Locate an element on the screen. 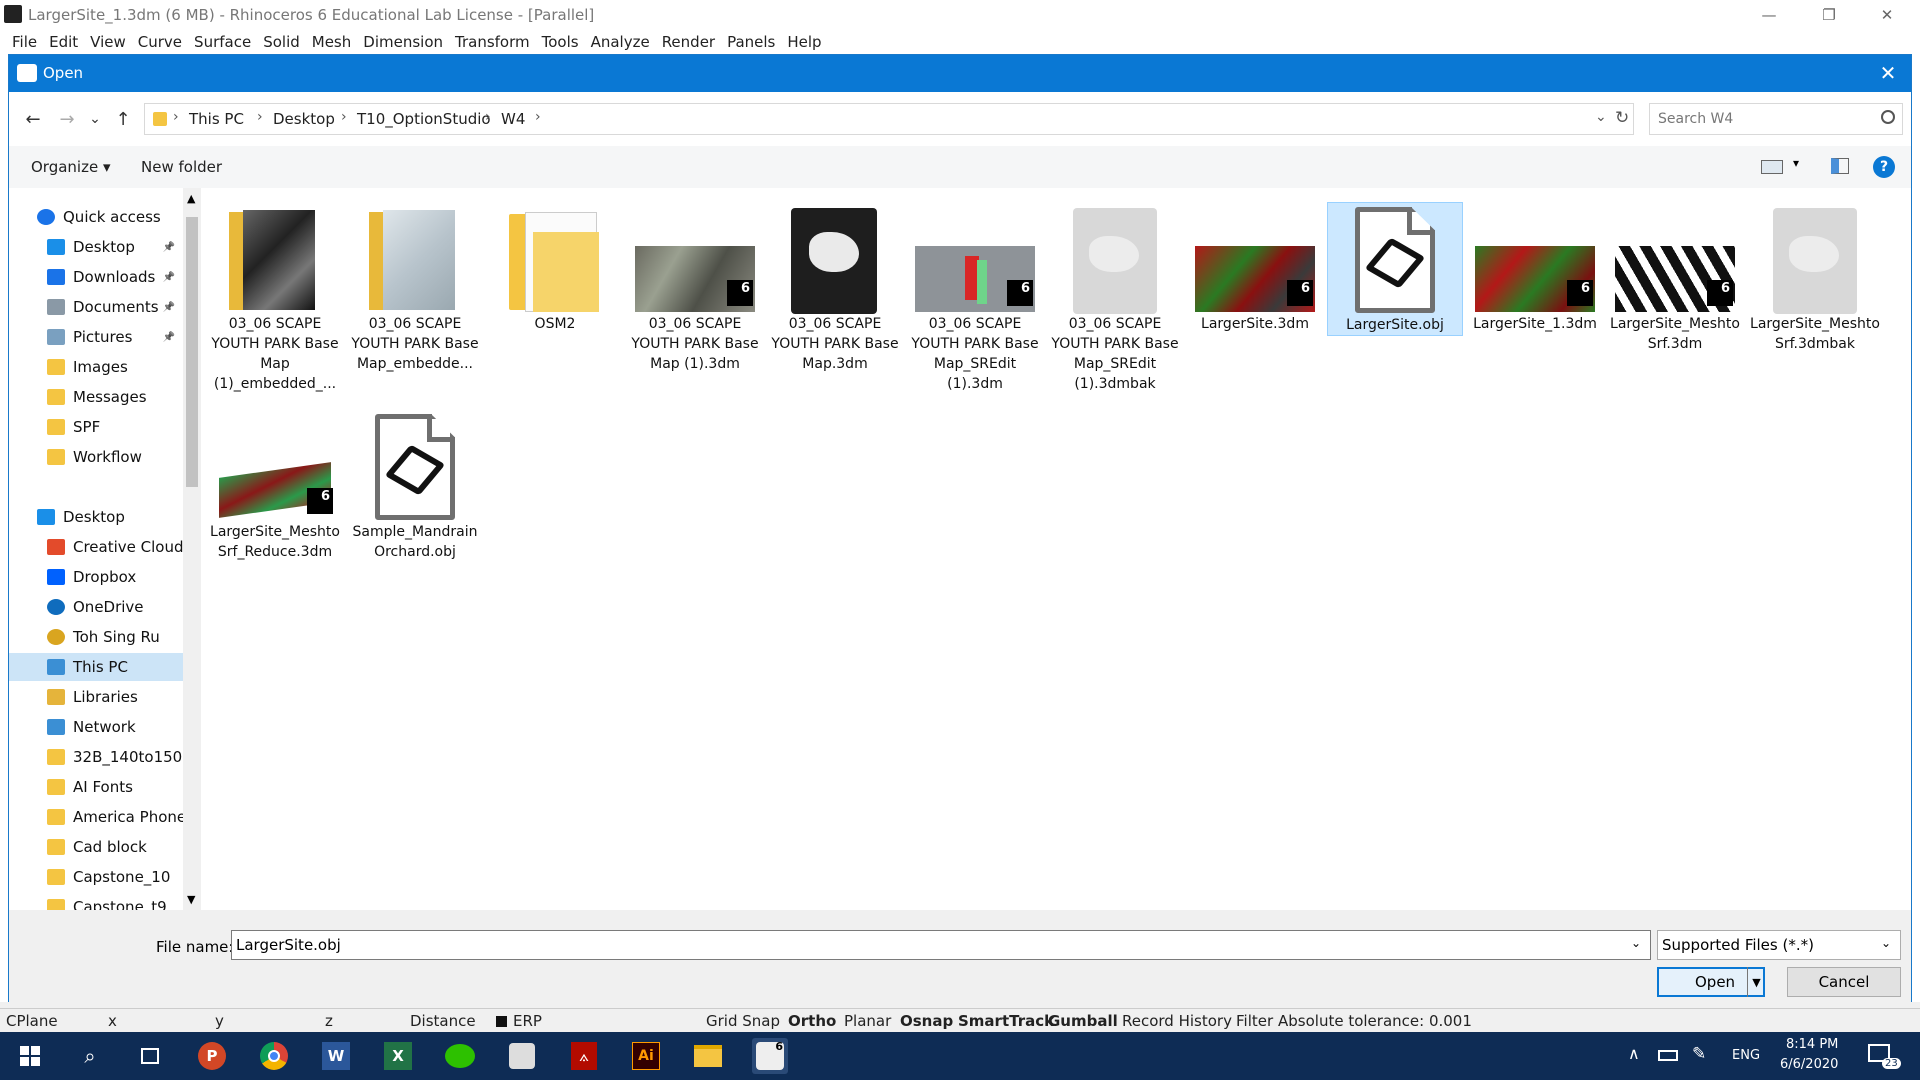  sidebar-item-documents: Documents 📌 is located at coordinates (96, 307).